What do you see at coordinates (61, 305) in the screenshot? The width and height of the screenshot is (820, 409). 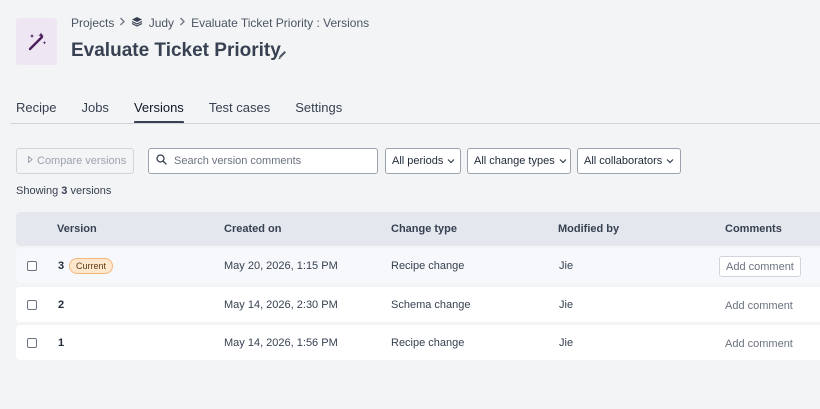 I see `version-number: 2` at bounding box center [61, 305].